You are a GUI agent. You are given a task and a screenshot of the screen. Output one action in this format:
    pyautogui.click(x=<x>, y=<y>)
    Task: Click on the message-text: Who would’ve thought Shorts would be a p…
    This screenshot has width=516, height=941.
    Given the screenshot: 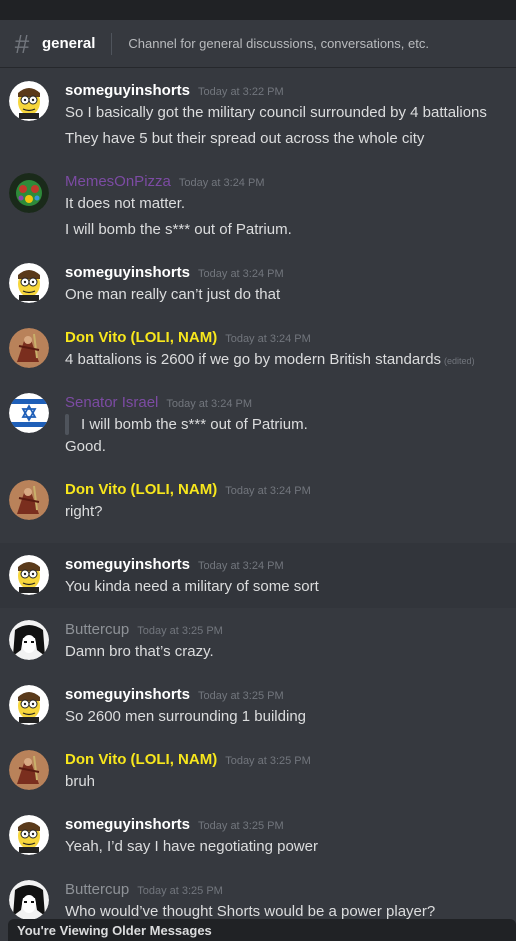 What is the action you would take?
    pyautogui.click(x=250, y=911)
    